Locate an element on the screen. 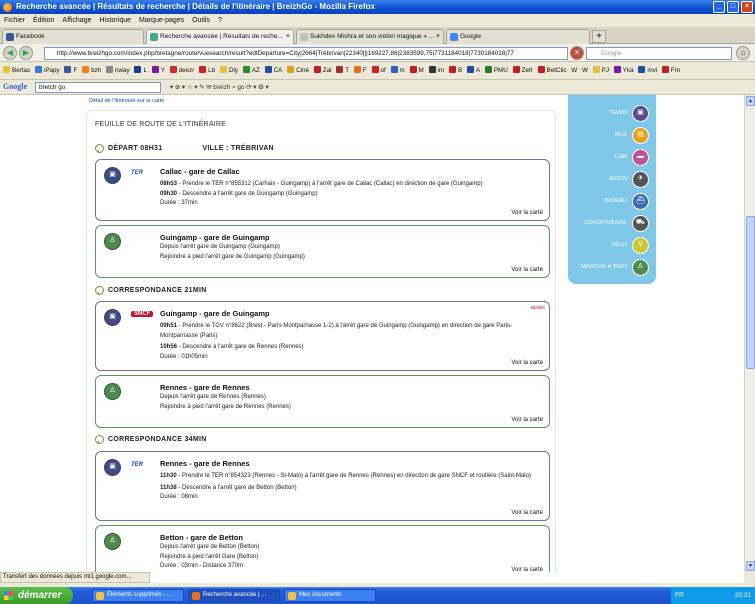 The image size is (755, 604). menu-edition: Édition is located at coordinates (43, 20).